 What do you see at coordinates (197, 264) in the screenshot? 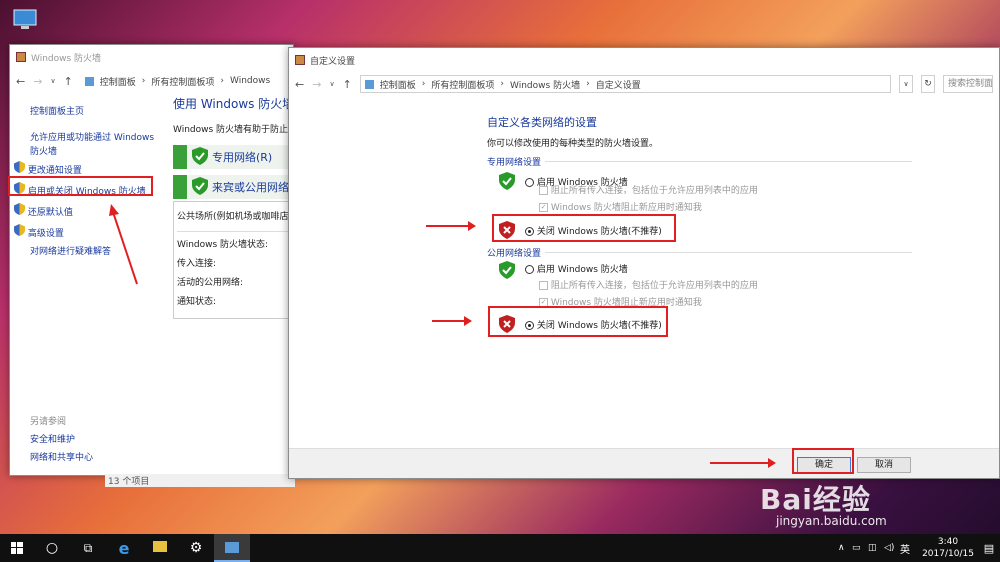
I see `status-row-label: 传入连接:` at bounding box center [197, 264].